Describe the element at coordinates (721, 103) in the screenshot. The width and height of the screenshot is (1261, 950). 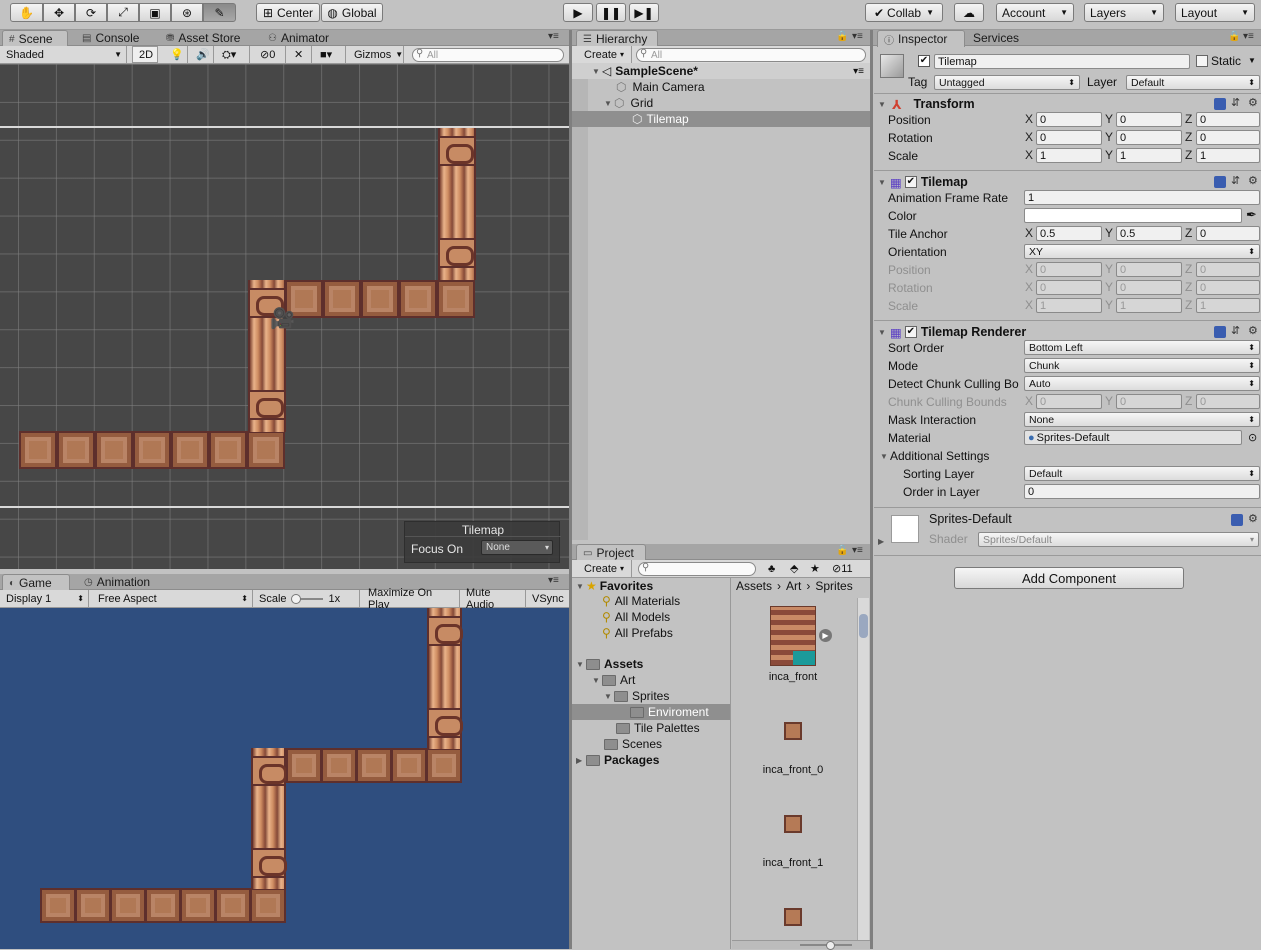
I see `hierarchy-item-grid: ▼ ⬡ Grid` at that location.